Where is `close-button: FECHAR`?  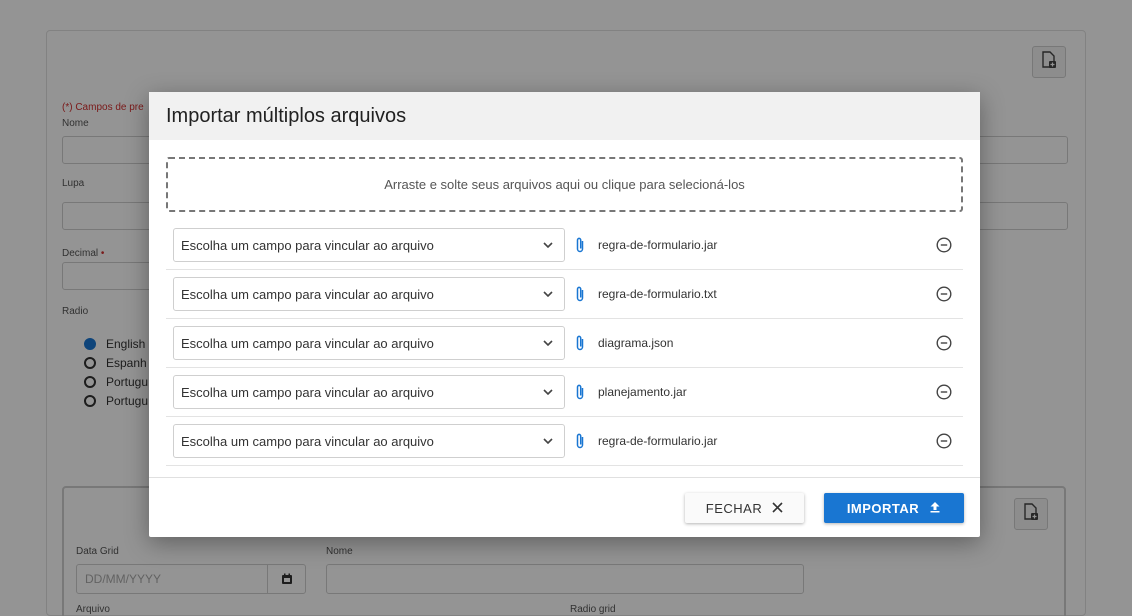
close-button: FECHAR is located at coordinates (744, 508).